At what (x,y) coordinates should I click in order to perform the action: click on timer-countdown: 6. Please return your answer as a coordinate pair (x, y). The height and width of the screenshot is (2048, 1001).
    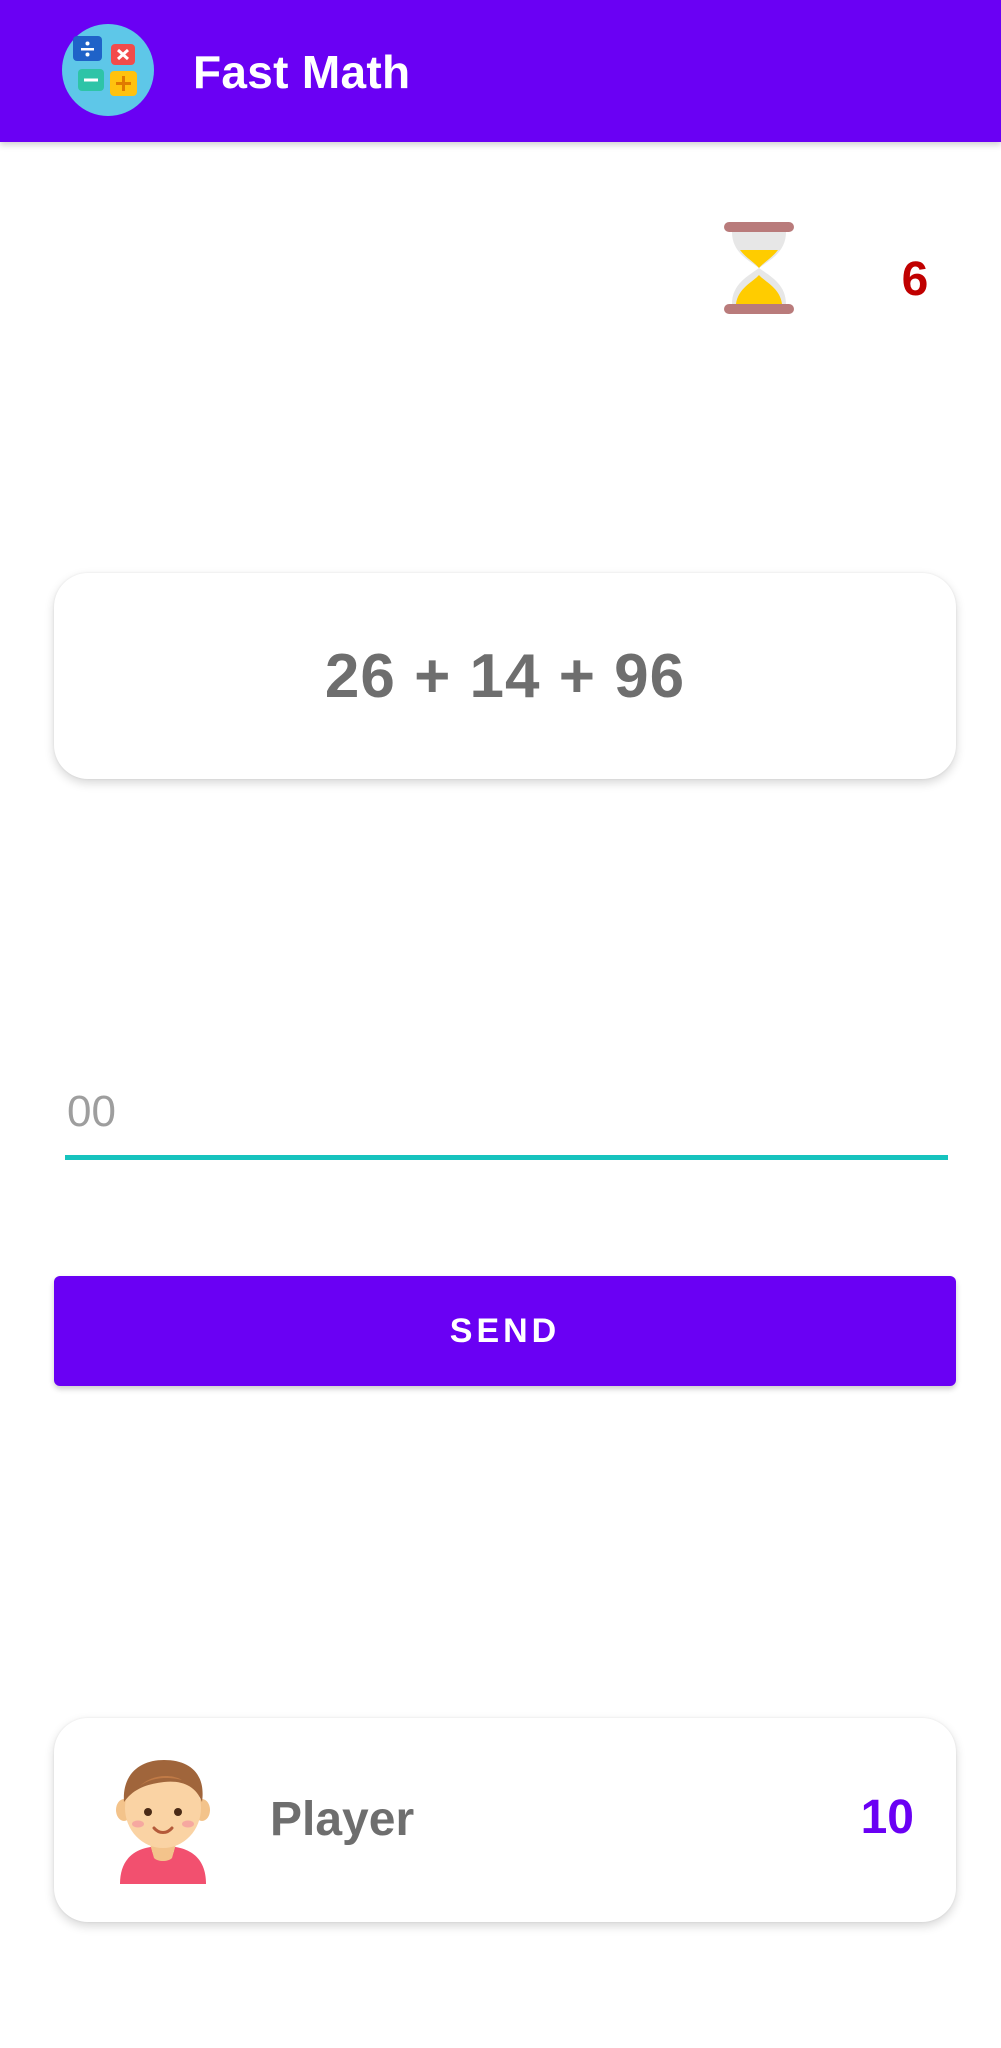
    Looking at the image, I should click on (915, 279).